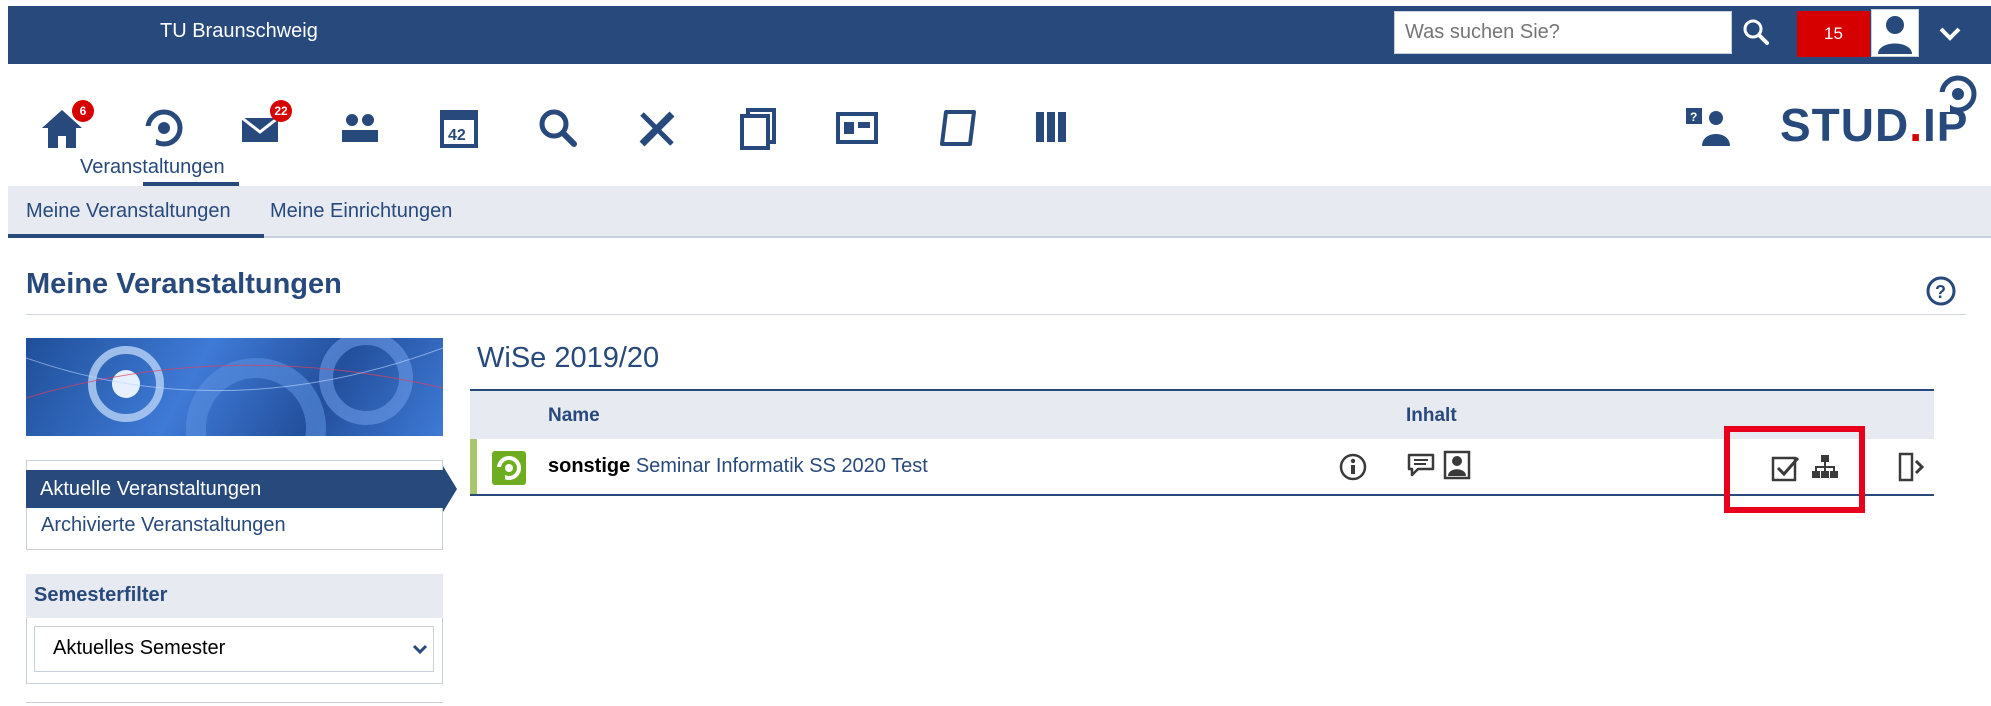 The width and height of the screenshot is (1991, 706). Describe the element at coordinates (152, 167) in the screenshot. I see `nav-active-label: Veranstaltungen` at that location.